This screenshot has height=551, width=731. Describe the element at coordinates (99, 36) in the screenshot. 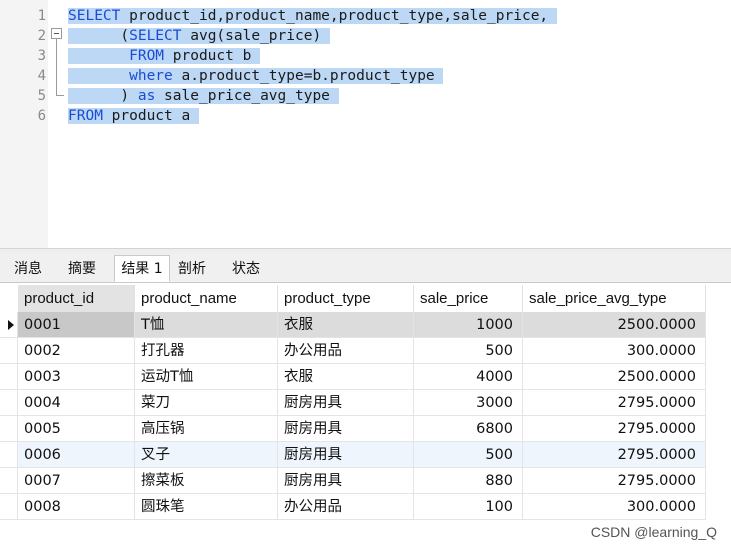

I see `code-text: (` at that location.